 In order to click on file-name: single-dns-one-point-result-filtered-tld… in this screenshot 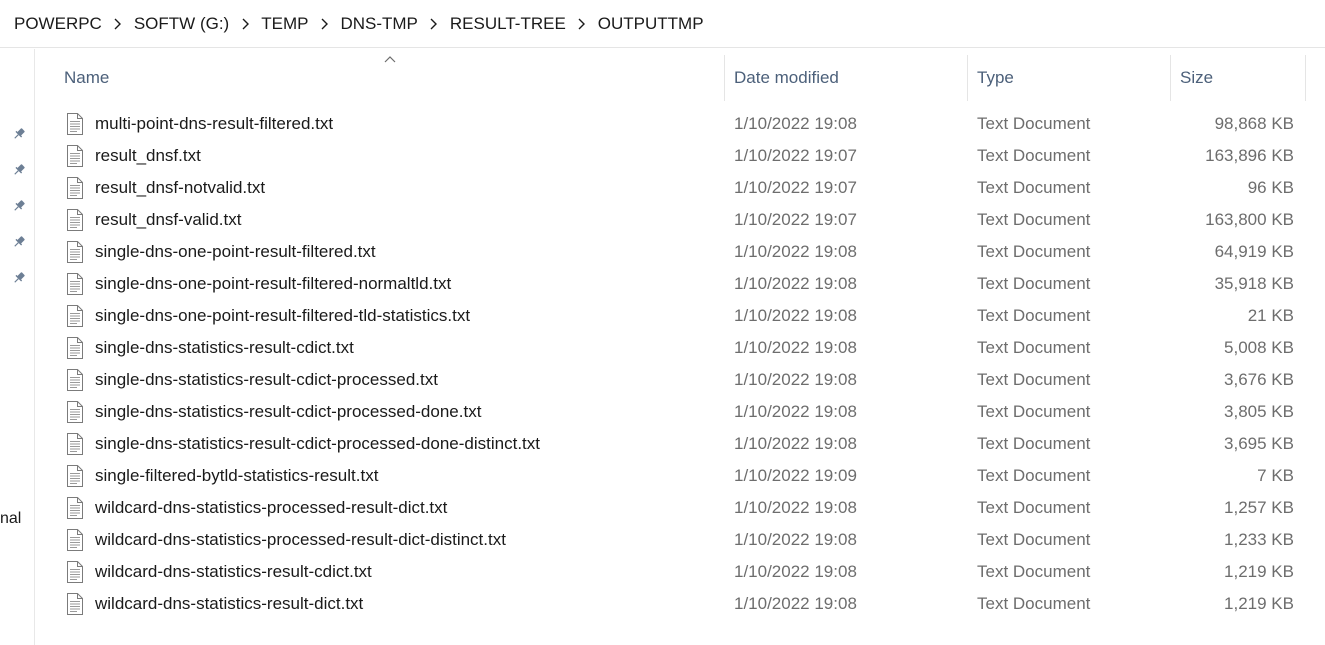, I will do `click(282, 316)`.